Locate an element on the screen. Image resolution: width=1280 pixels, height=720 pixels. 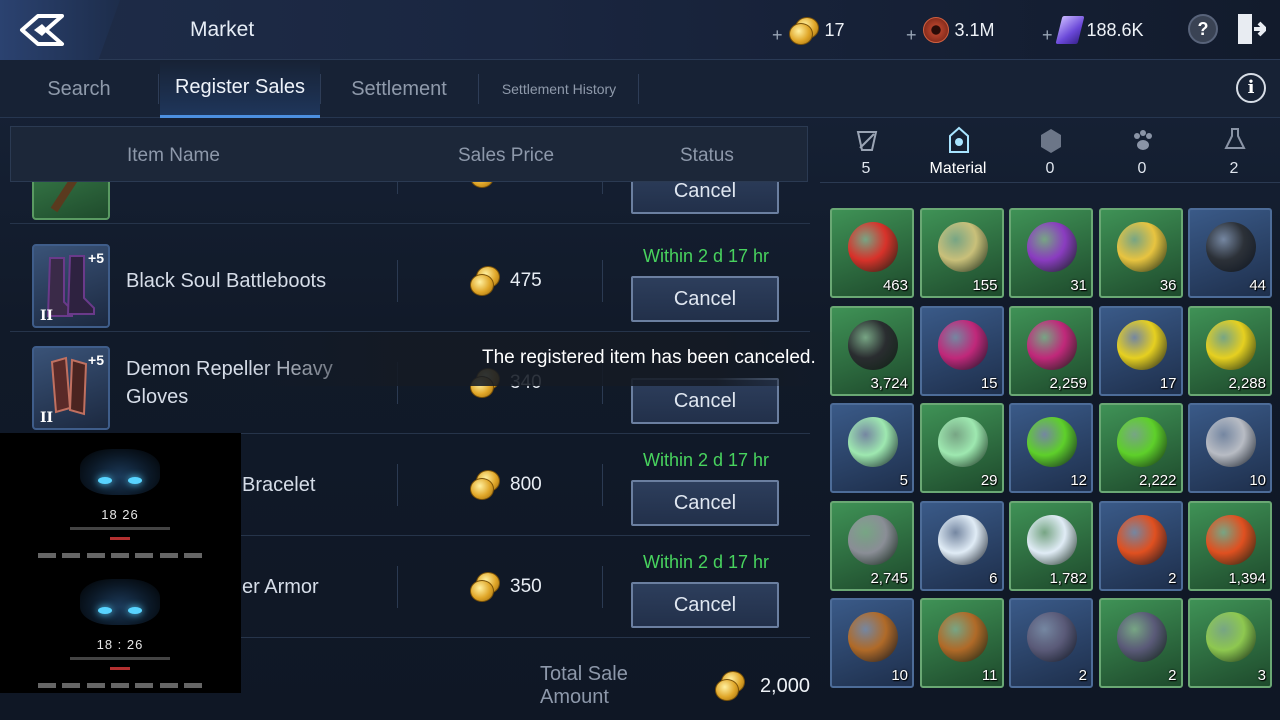
gold-currency: + 17 is located at coordinates (808, 30).